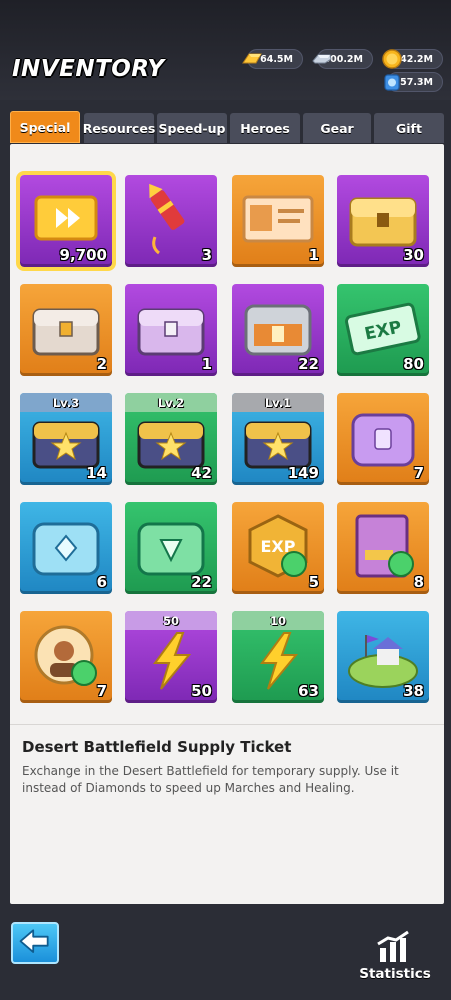 The height and width of the screenshot is (1000, 451). I want to click on gold-bar-icon, so click(252, 58).